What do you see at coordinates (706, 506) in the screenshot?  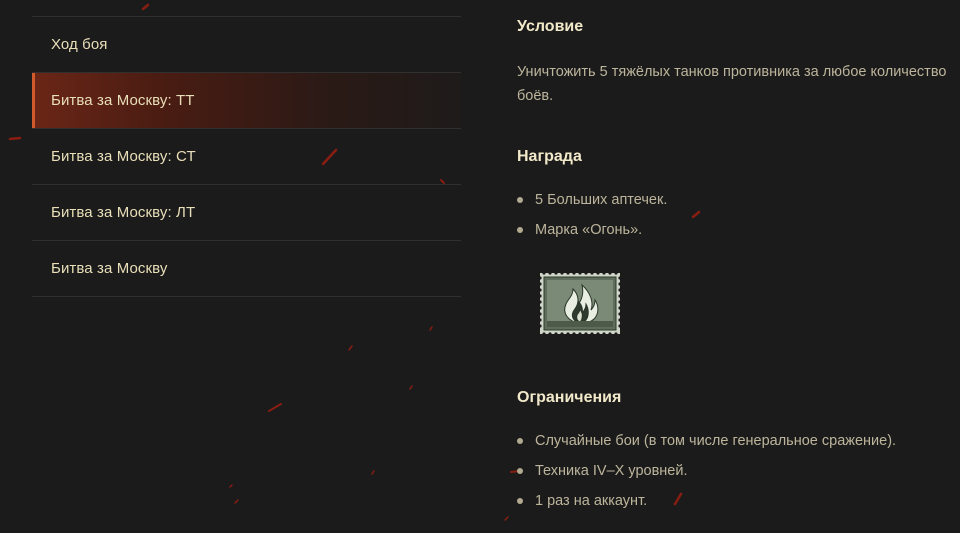 I see `list-item: 1 раз на аккаунт.` at bounding box center [706, 506].